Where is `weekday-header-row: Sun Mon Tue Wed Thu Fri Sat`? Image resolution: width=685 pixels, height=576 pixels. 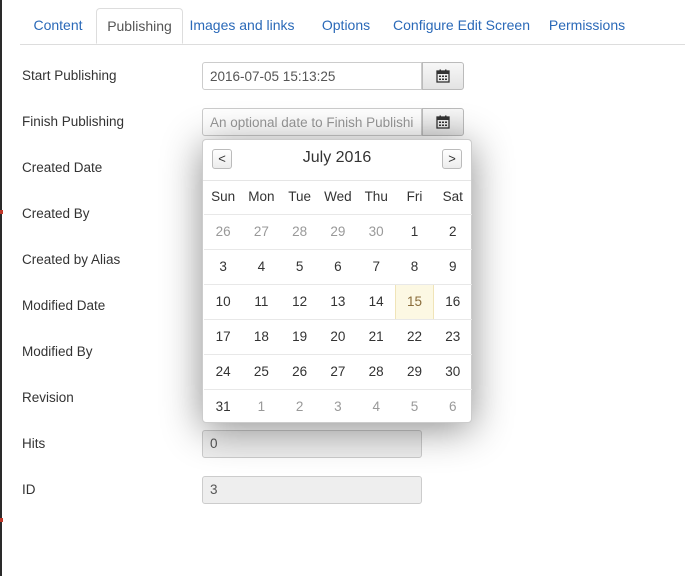
weekday-header-row: Sun Mon Tue Wed Thu Fri Sat is located at coordinates (338, 197).